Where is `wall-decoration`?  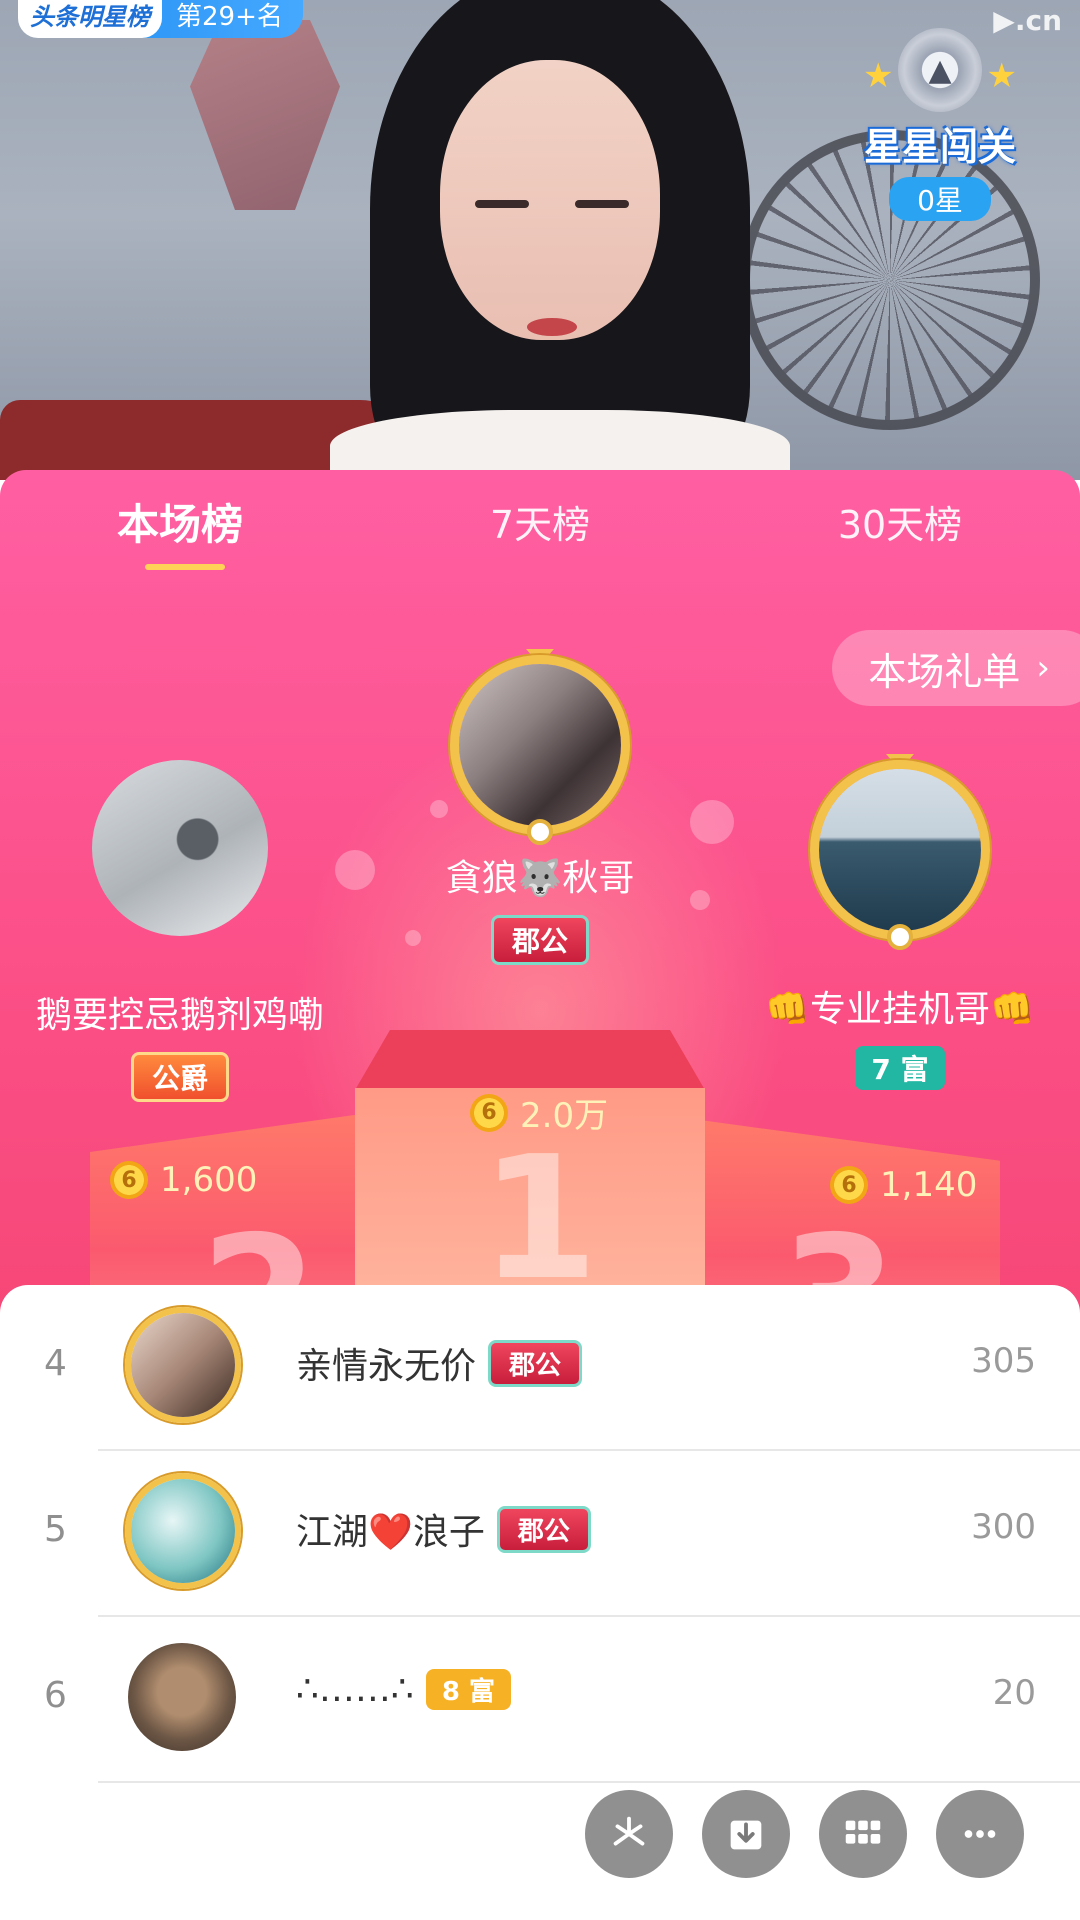 wall-decoration is located at coordinates (265, 115).